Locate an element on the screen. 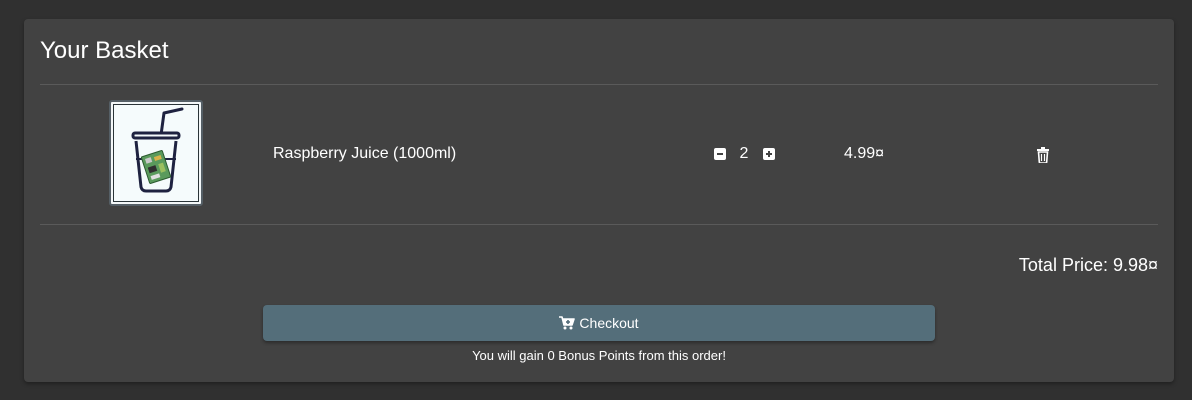 The image size is (1192, 400). quantity-value: 2 is located at coordinates (744, 153).